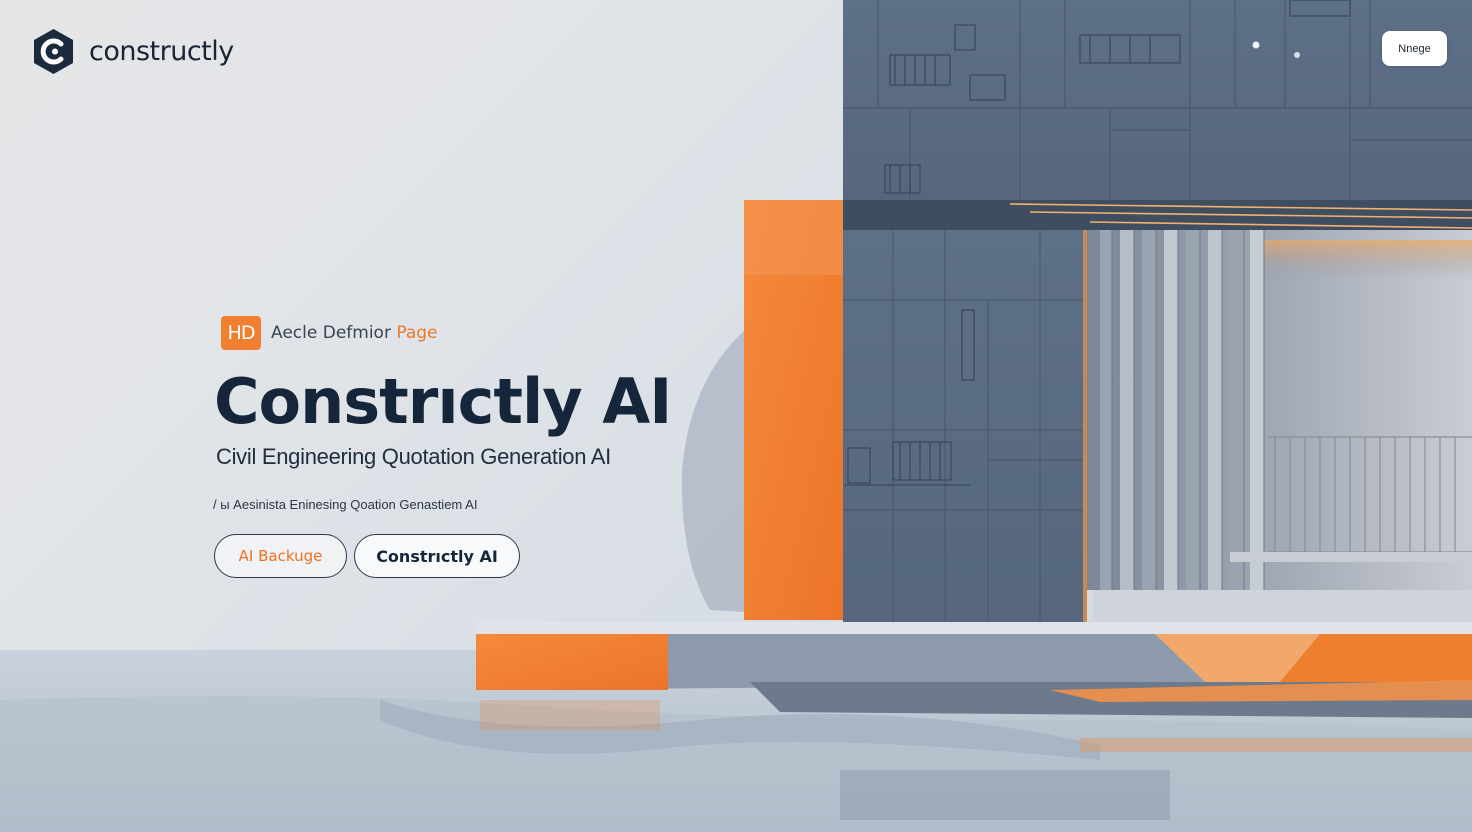 Image resolution: width=1472 pixels, height=832 pixels. I want to click on brand-name: constructly, so click(161, 51).